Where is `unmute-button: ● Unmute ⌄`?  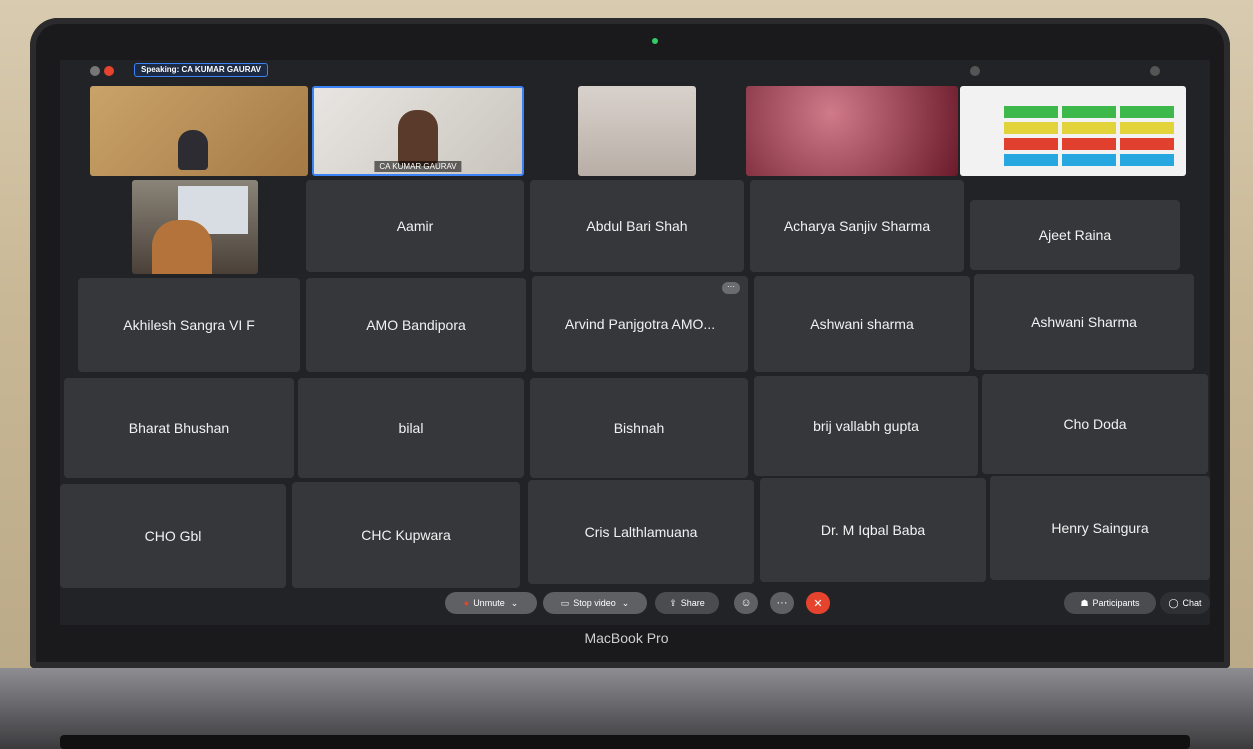 unmute-button: ● Unmute ⌄ is located at coordinates (491, 603).